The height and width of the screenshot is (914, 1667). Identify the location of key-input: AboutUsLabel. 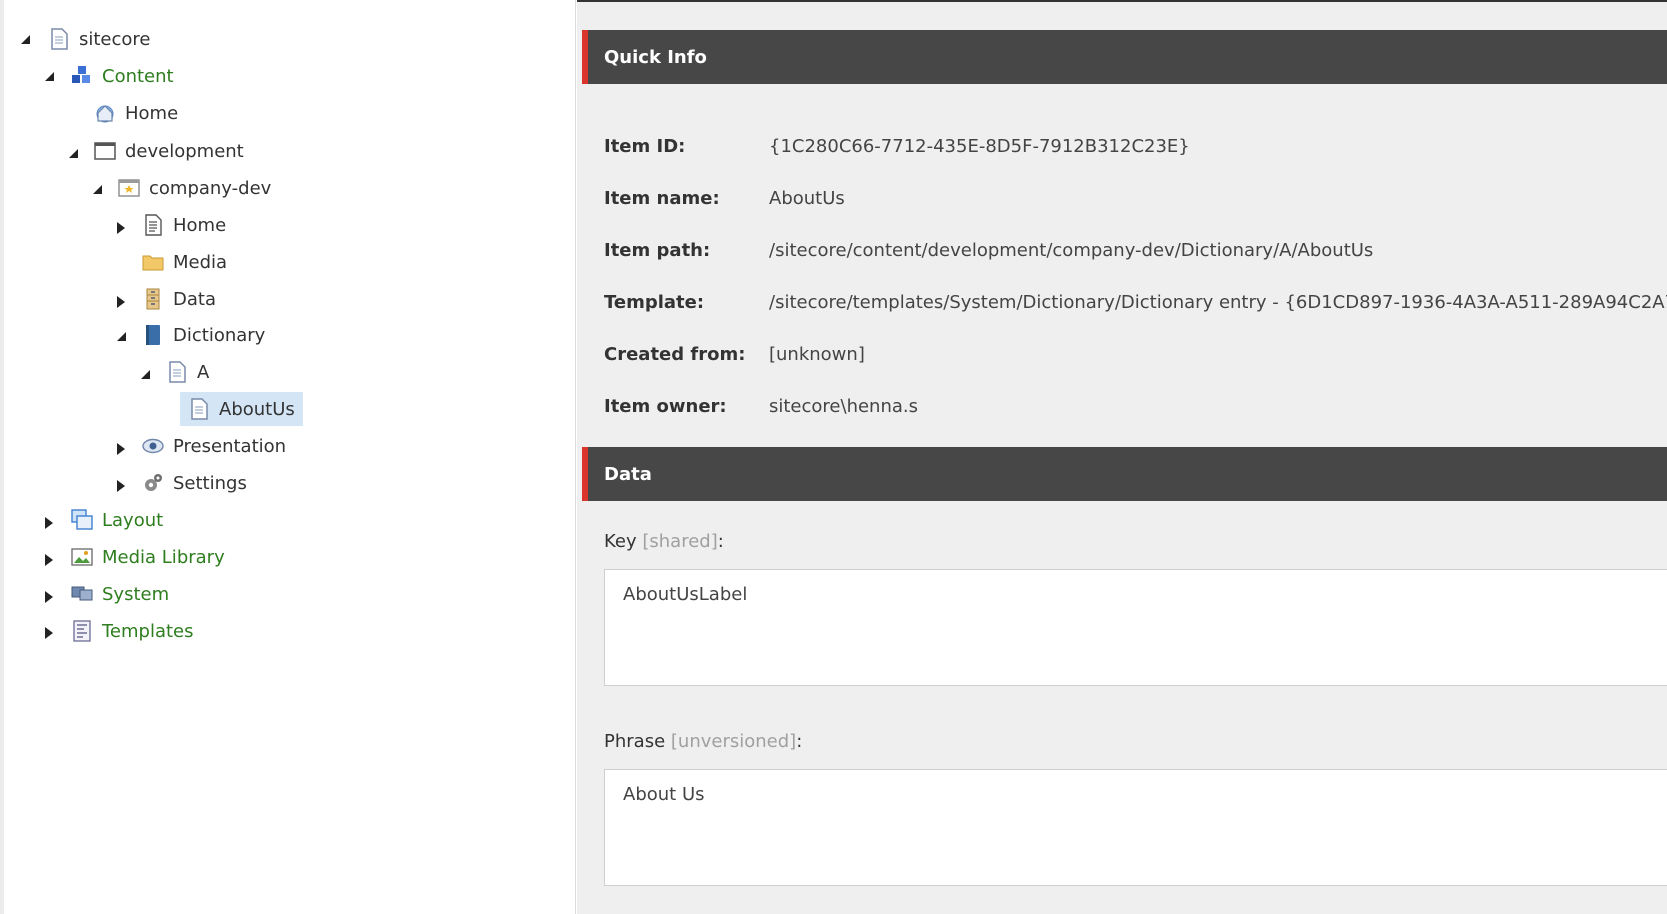
(1135, 627).